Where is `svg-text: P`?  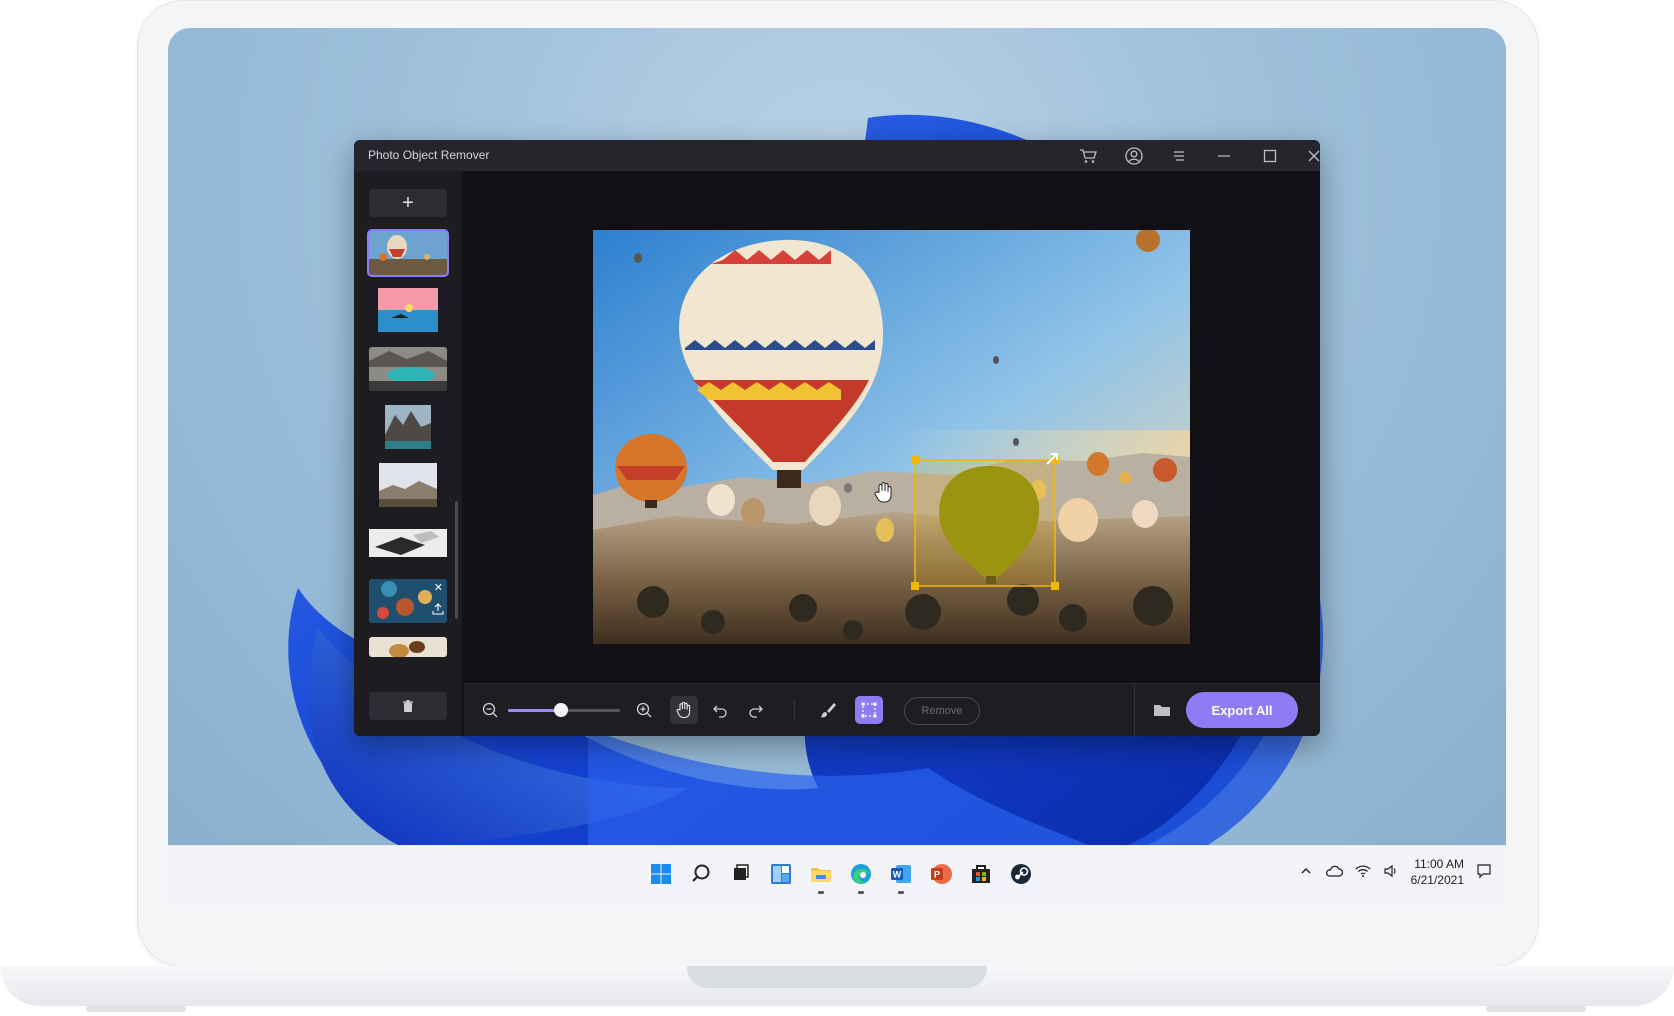
svg-text: P is located at coordinates (937, 875).